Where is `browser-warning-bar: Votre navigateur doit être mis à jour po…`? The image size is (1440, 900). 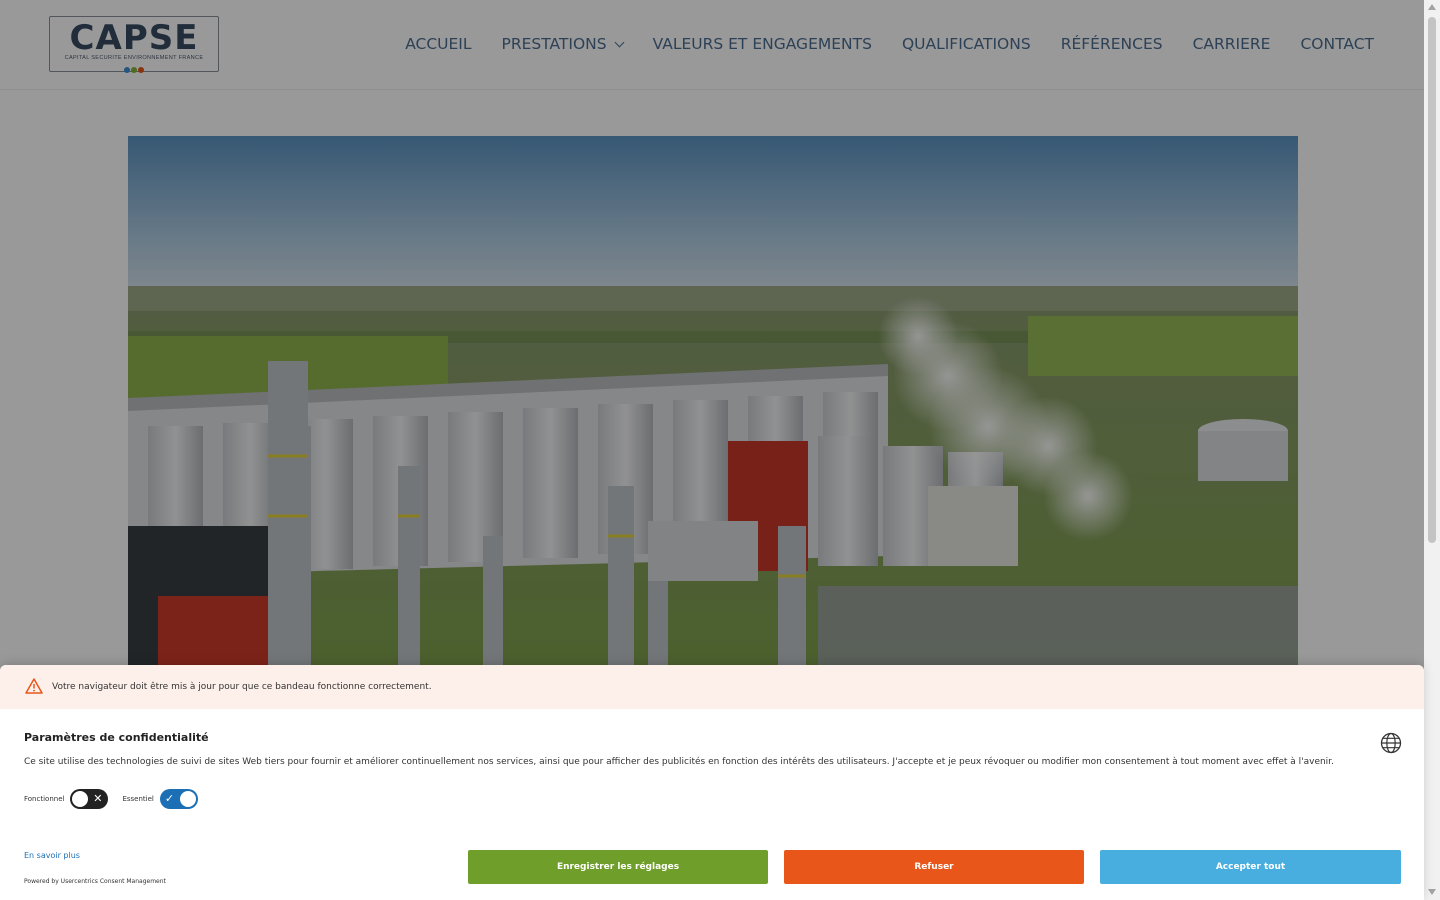 browser-warning-bar: Votre navigateur doit être mis à jour po… is located at coordinates (712, 687).